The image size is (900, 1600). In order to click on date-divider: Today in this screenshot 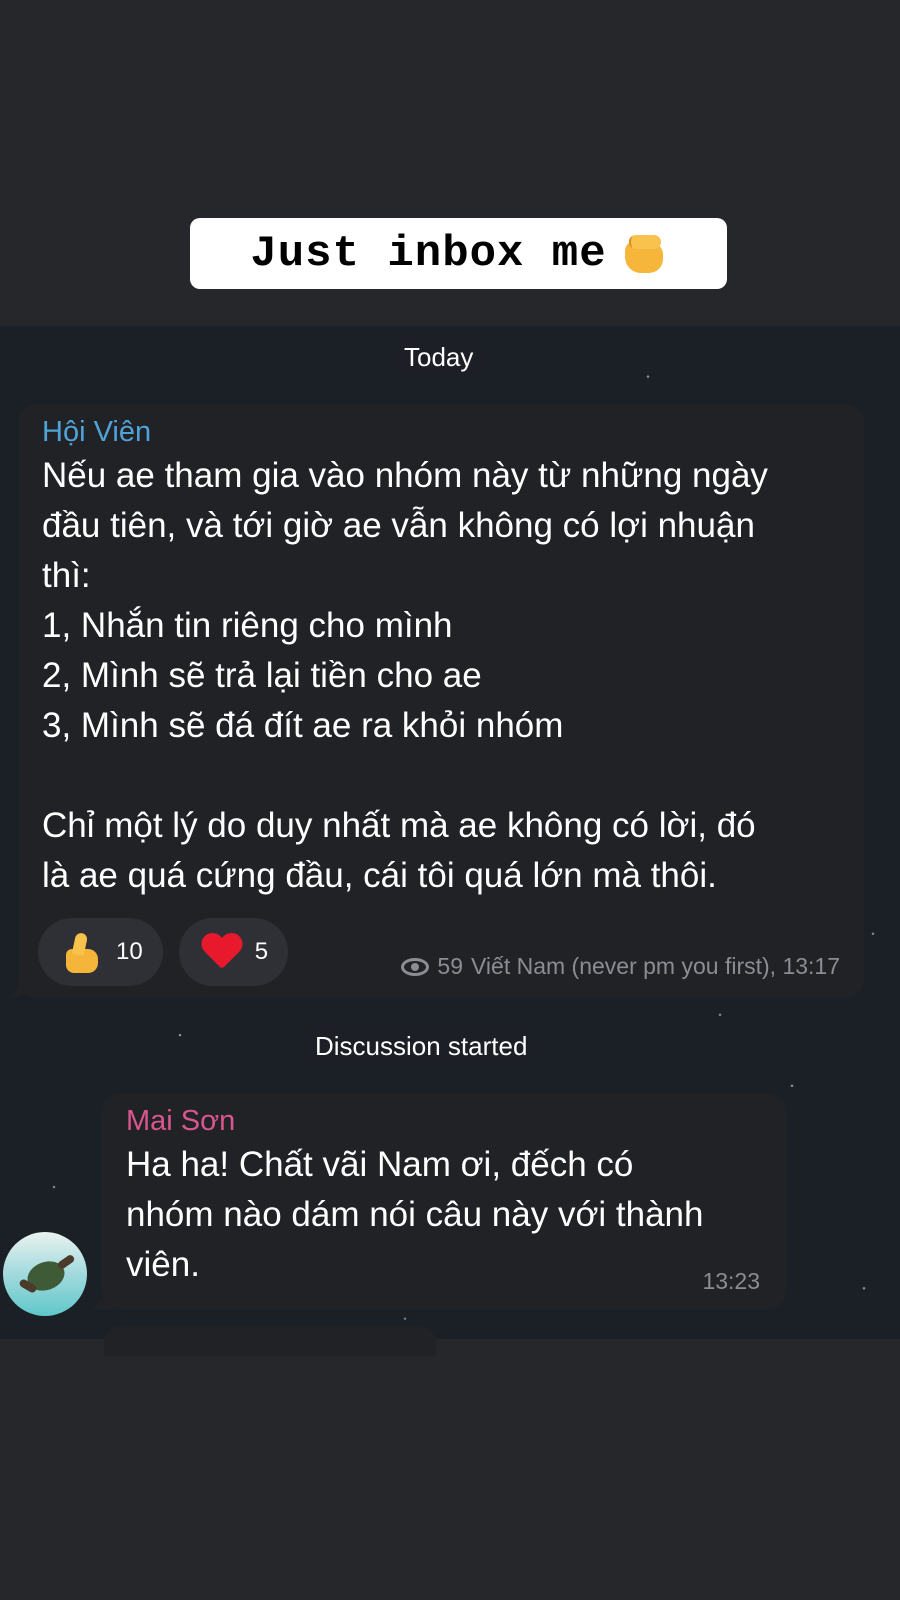, I will do `click(439, 357)`.